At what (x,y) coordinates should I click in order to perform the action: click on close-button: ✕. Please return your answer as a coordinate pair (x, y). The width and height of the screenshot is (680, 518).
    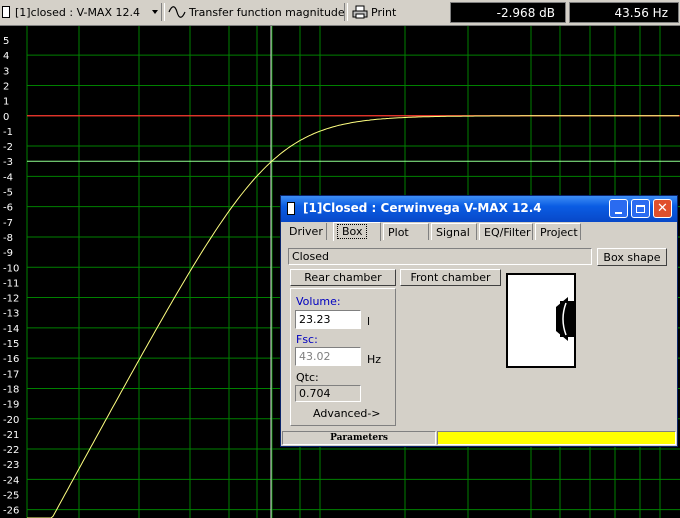
    Looking at the image, I should click on (662, 208).